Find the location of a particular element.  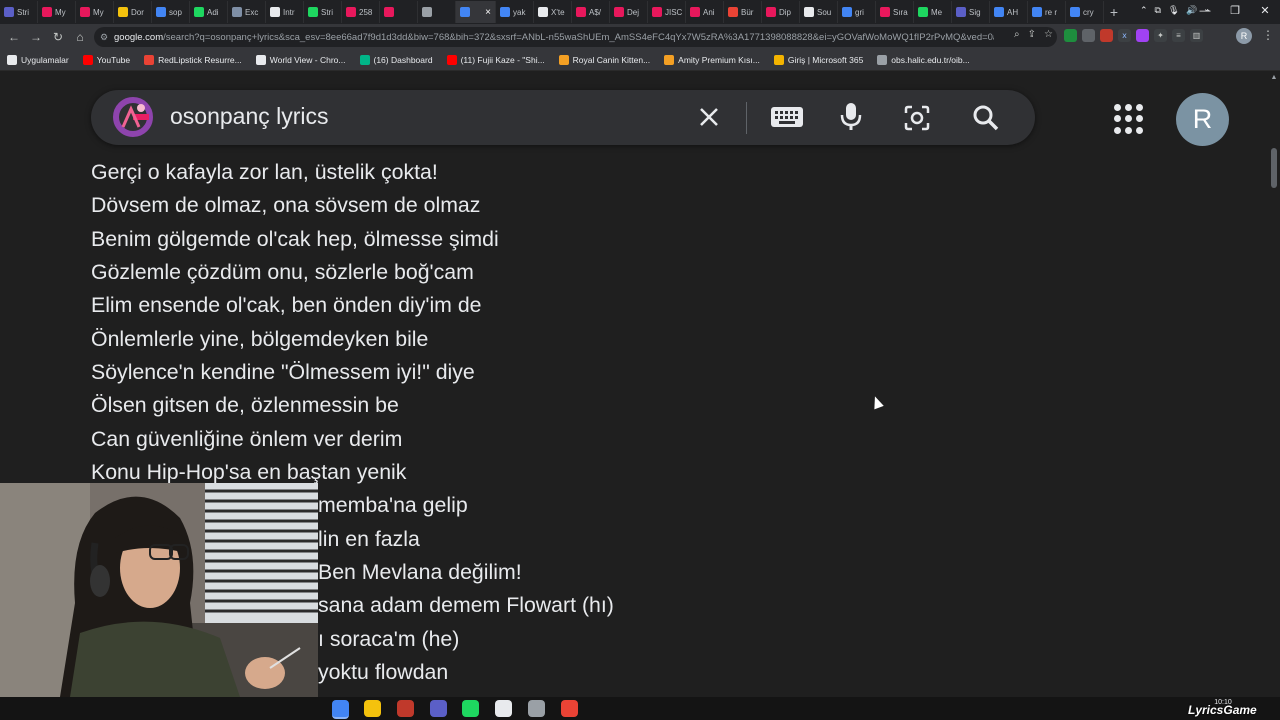

search-query: osonpanç lyrics is located at coordinates (249, 116).